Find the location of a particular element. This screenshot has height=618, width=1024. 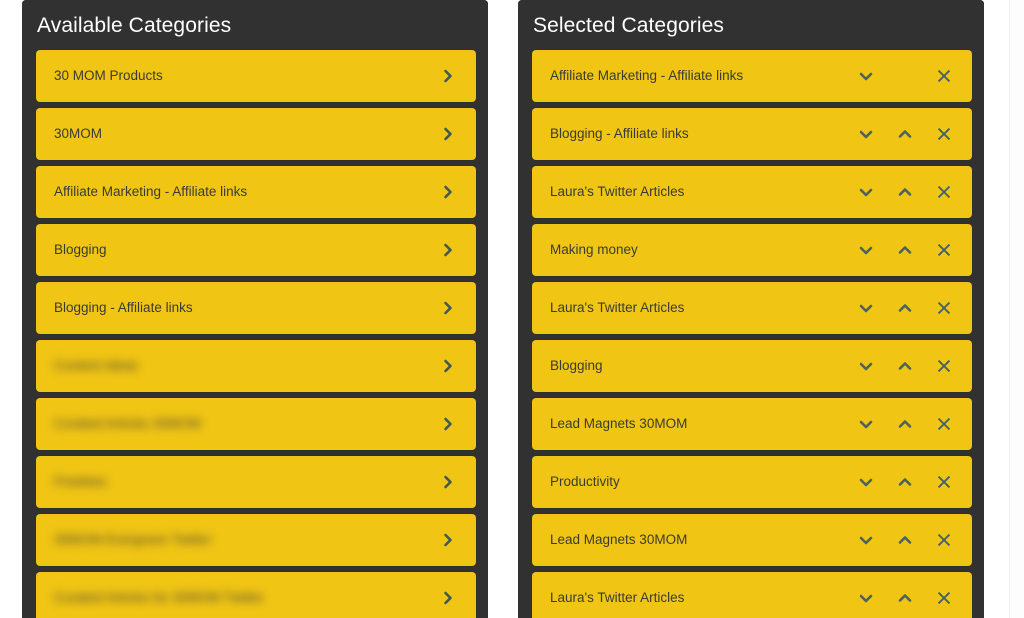

available-category-item: Affiliate Marketing - Affiliate links is located at coordinates (256, 192).